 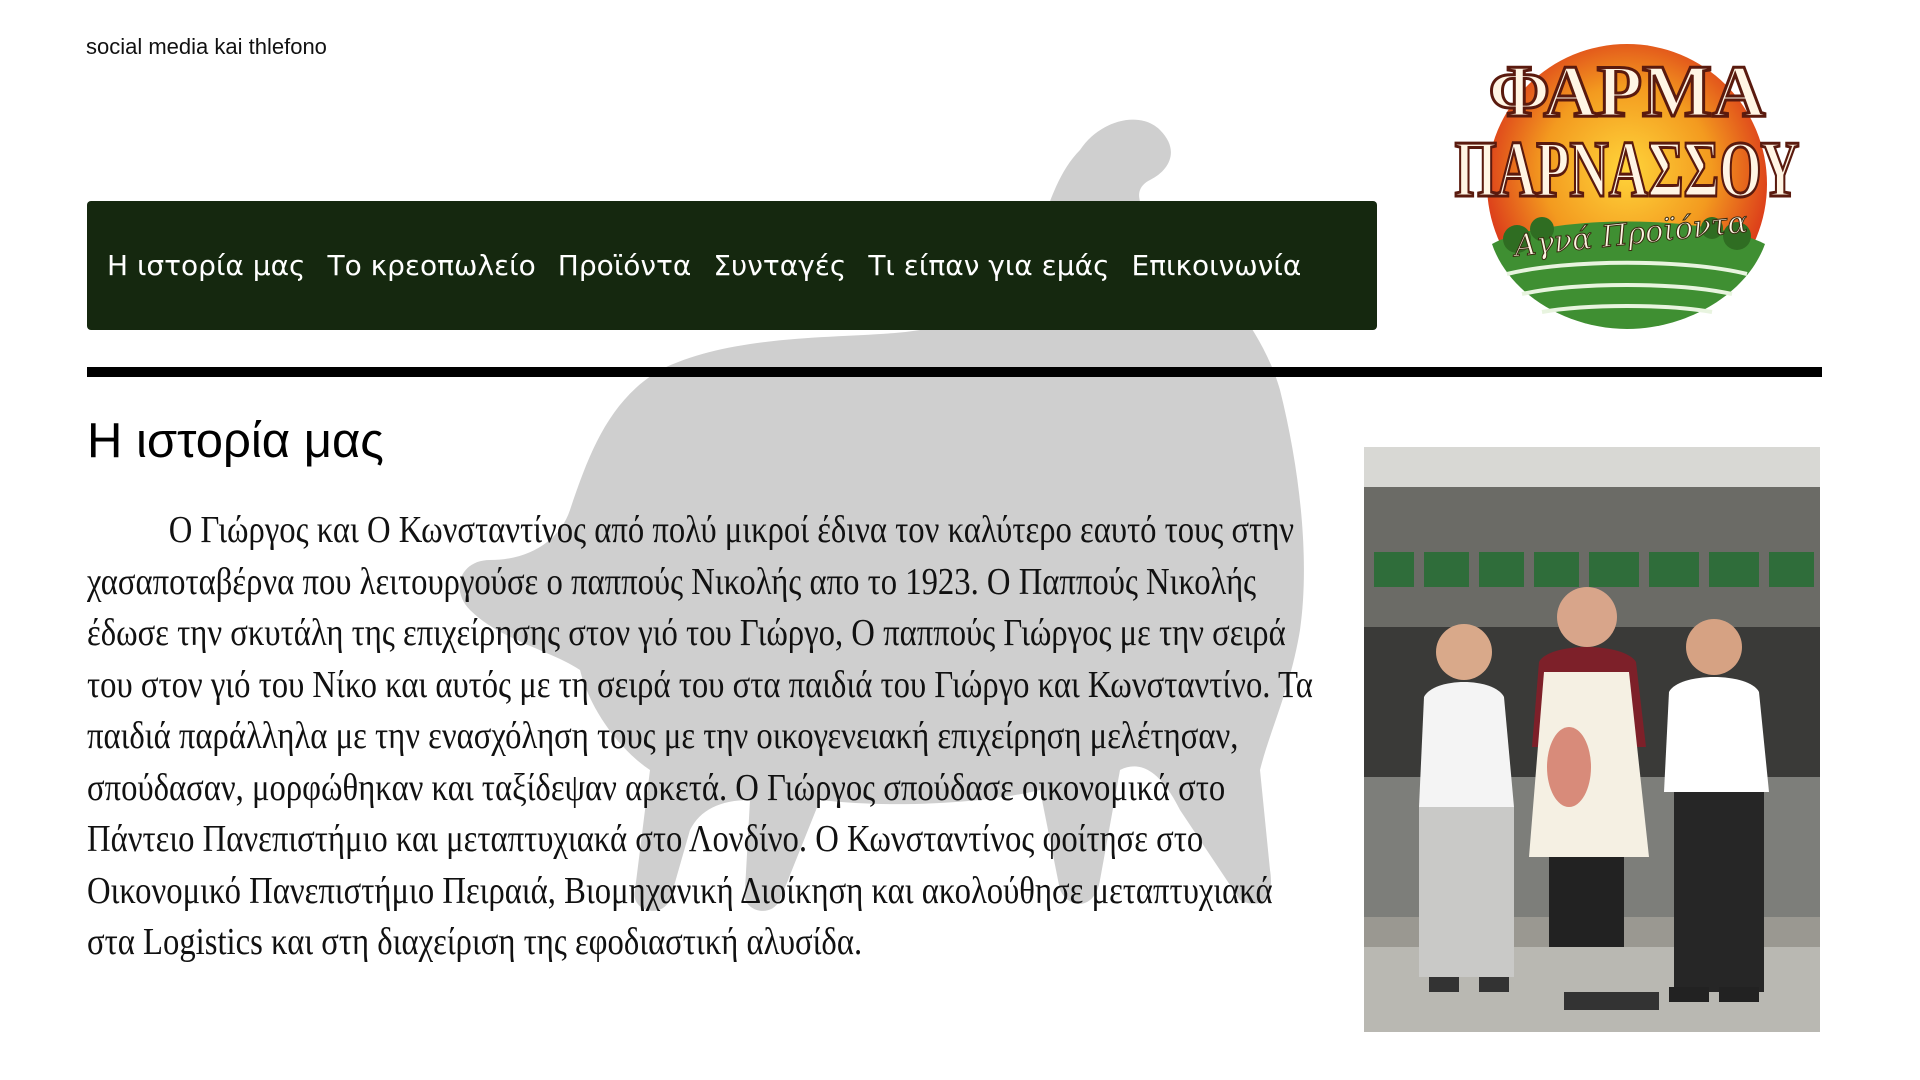 I want to click on nav-item-contact: Επικοινωνία, so click(x=1217, y=265).